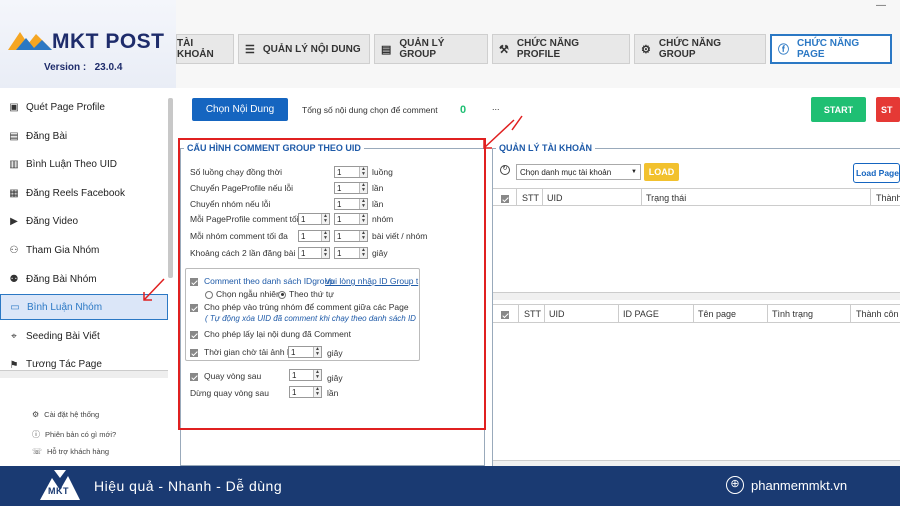 The width and height of the screenshot is (900, 506). I want to click on switch-group-unit: lần, so click(378, 204).